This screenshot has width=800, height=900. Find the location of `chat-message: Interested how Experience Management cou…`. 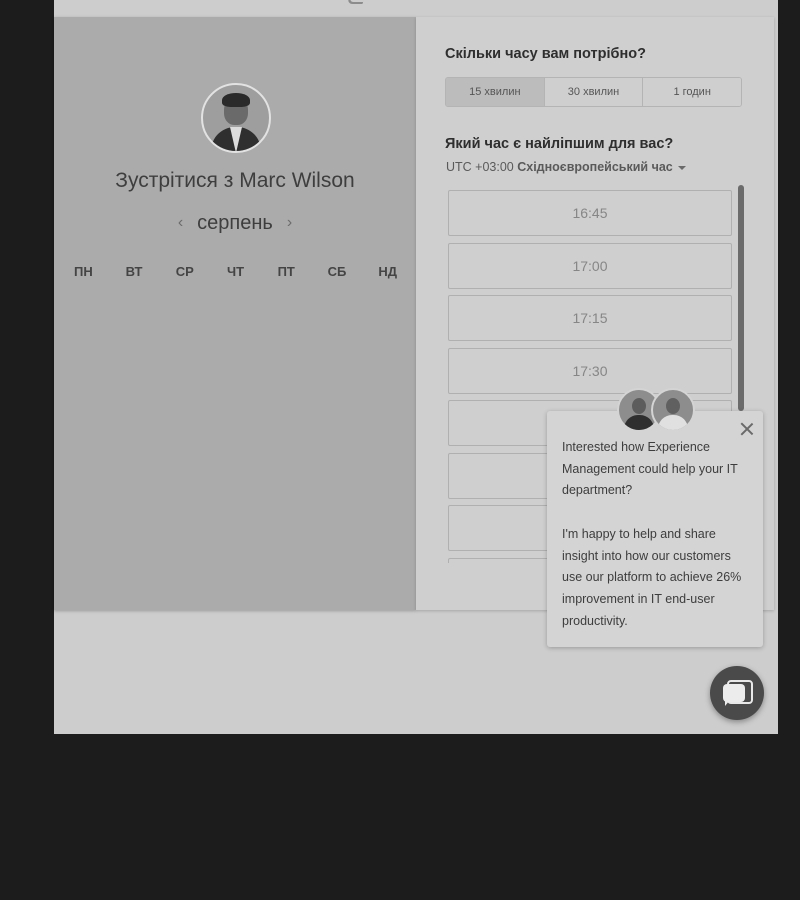

chat-message: Interested how Experience Management cou… is located at coordinates (658, 534).